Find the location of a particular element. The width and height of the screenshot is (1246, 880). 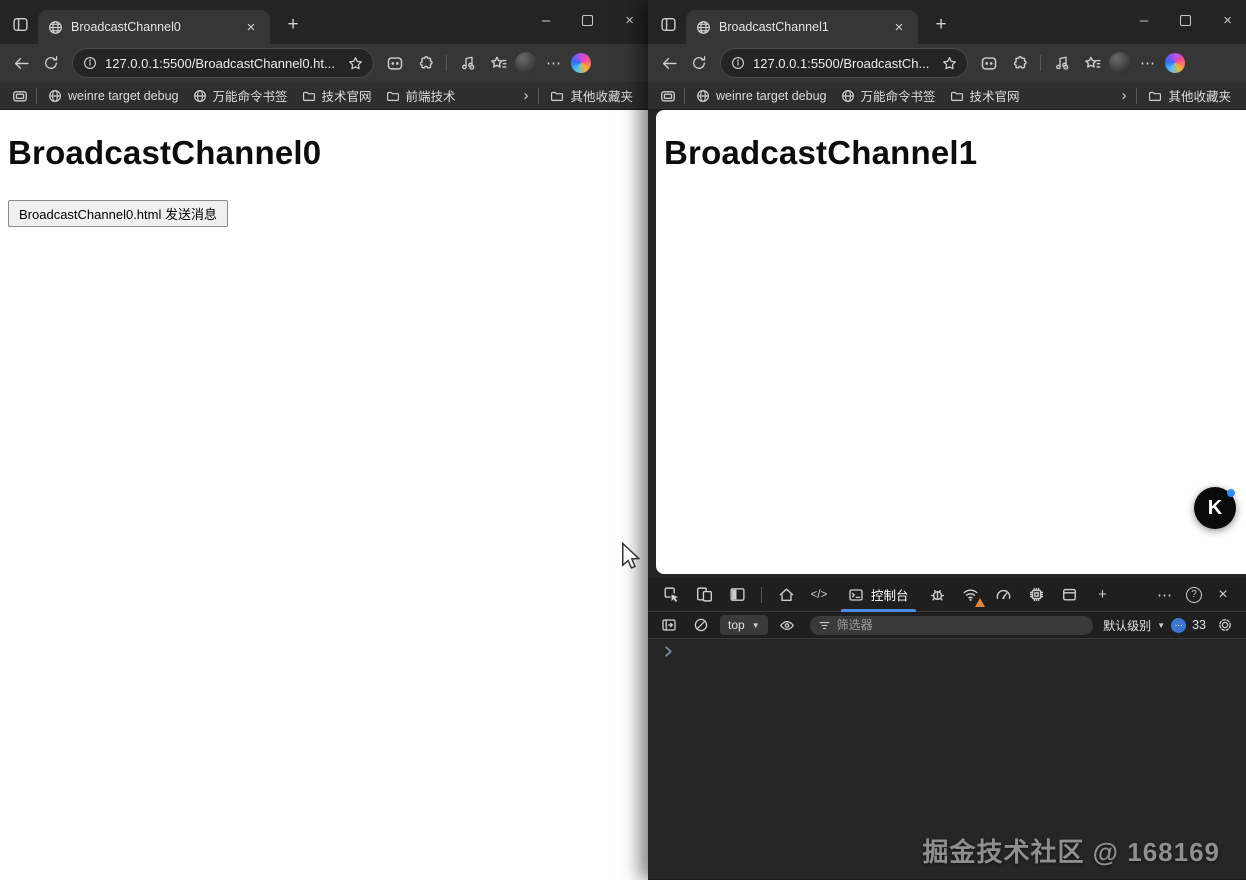

watermark-text: 掘金技术社区 @ 168169 is located at coordinates (1071, 852).